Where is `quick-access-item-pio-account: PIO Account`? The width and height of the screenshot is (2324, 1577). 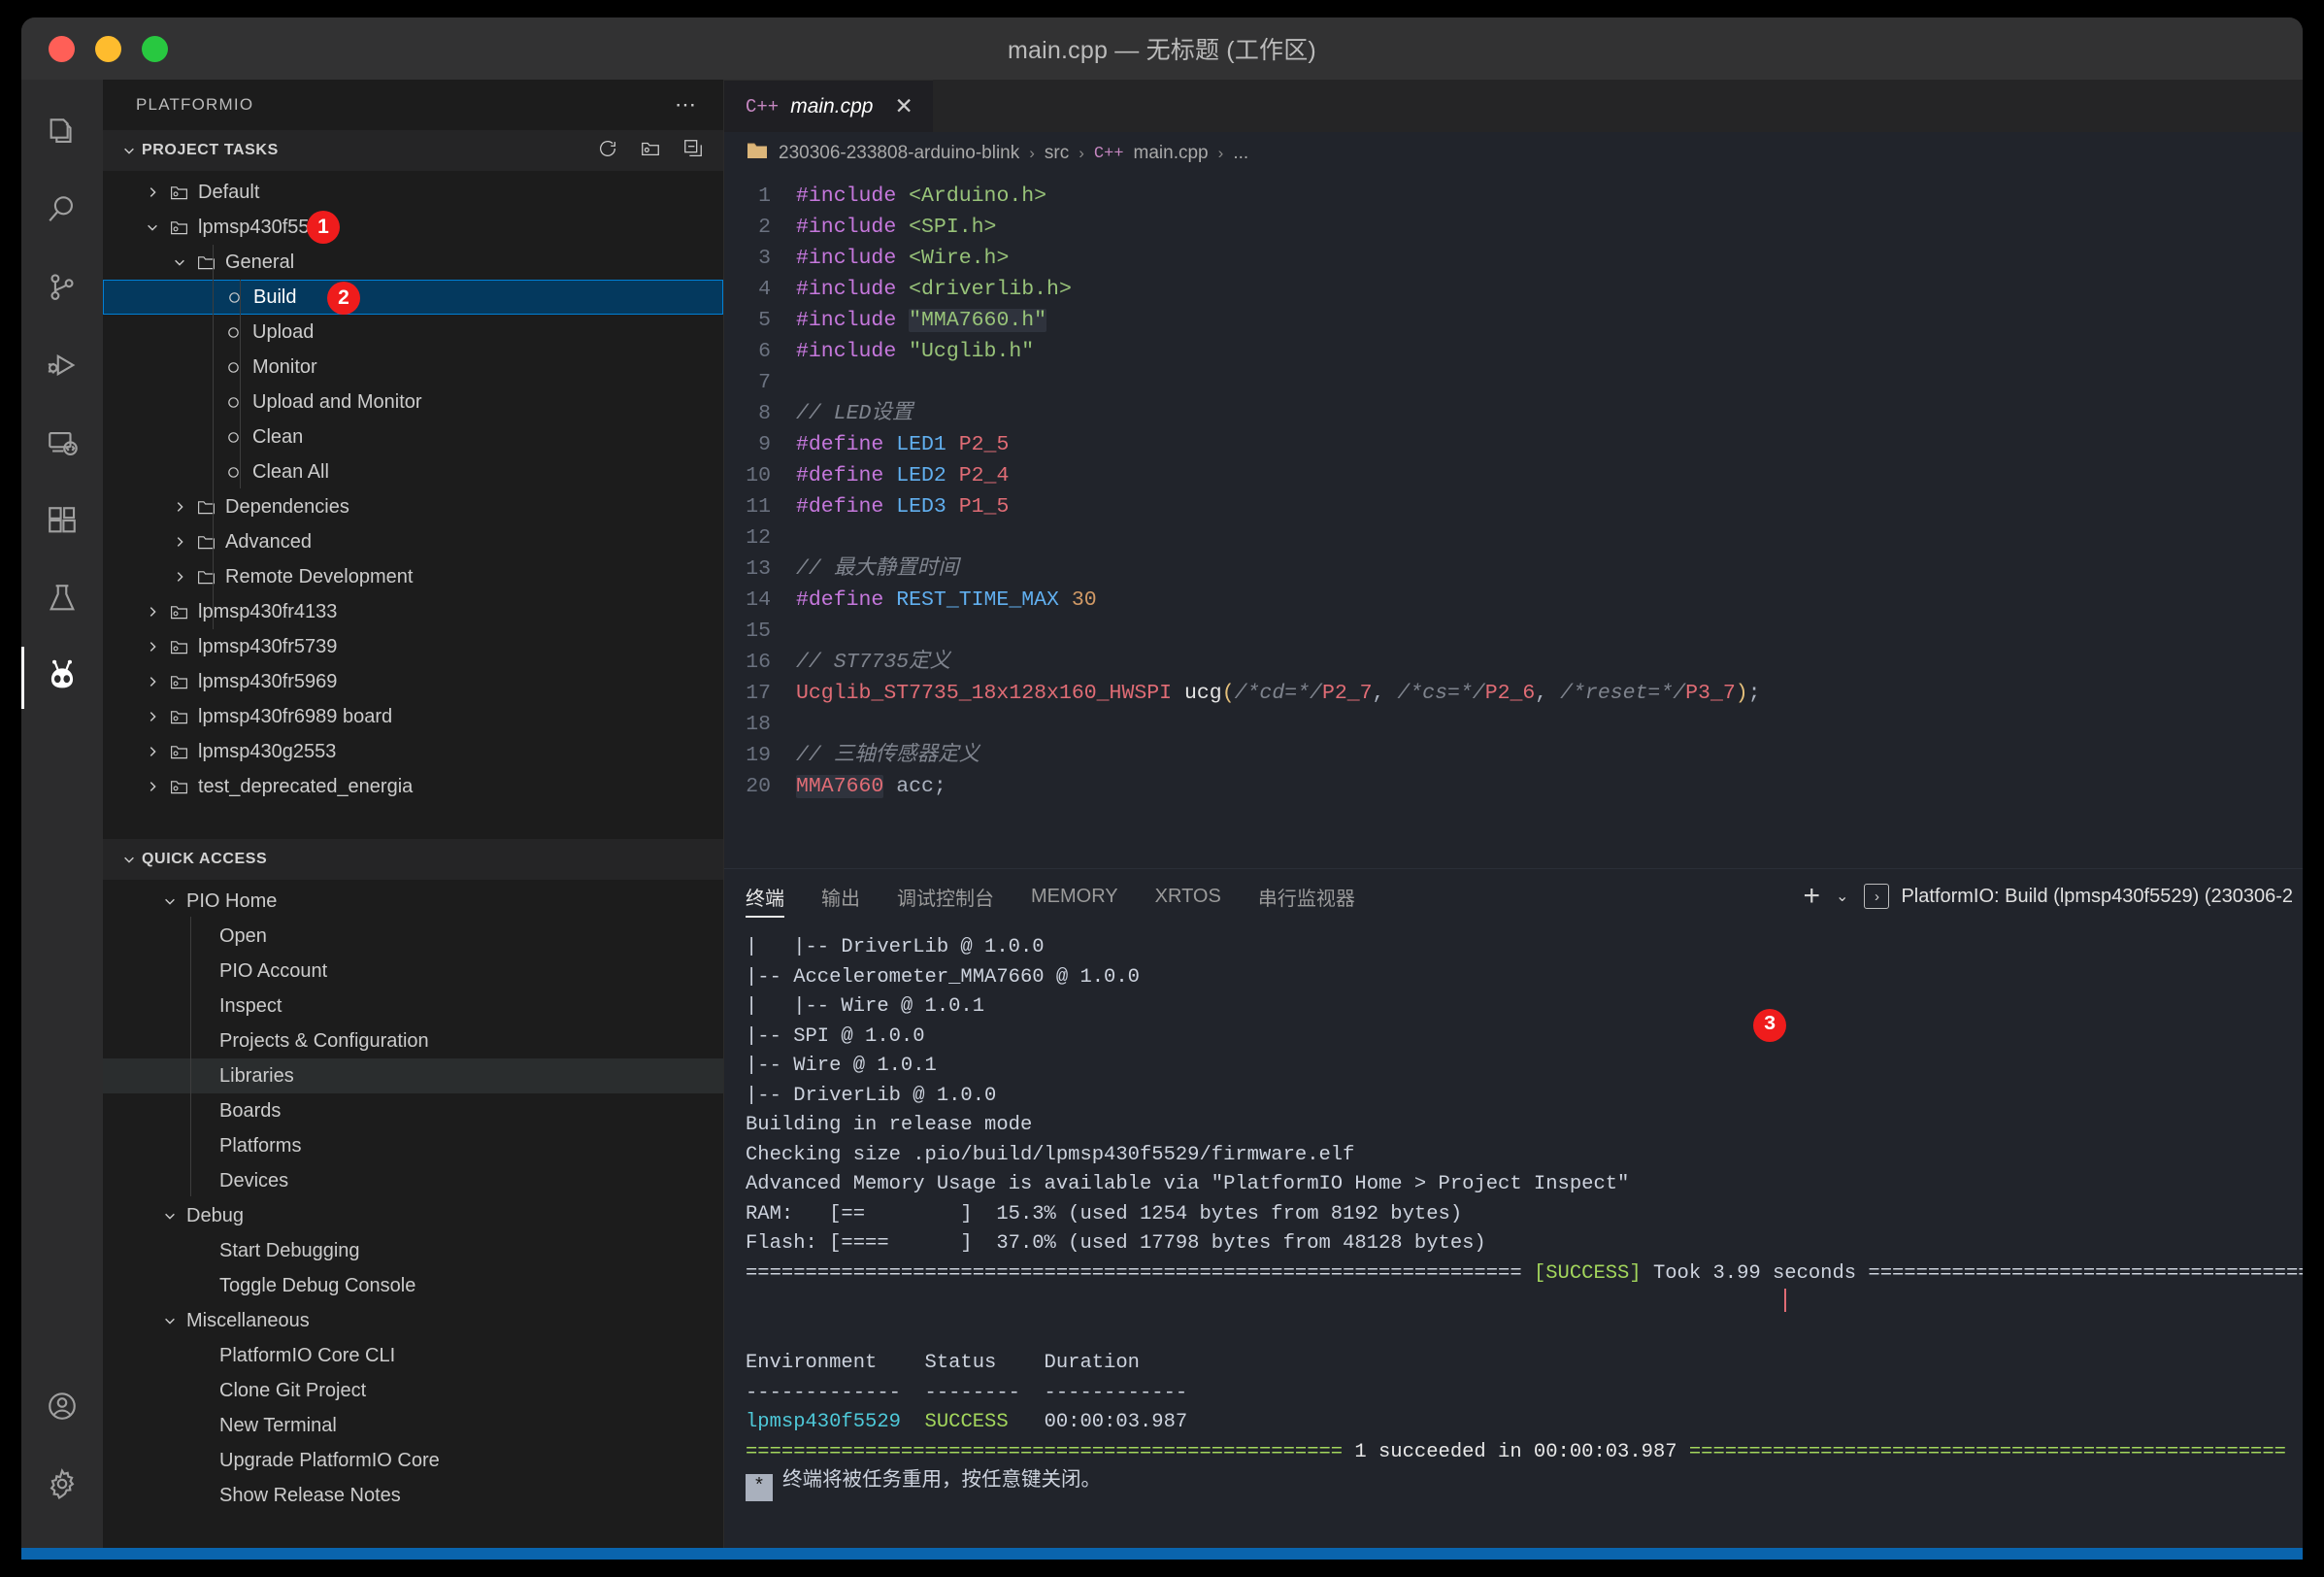
quick-access-item-pio-account: PIO Account is located at coordinates (413, 971).